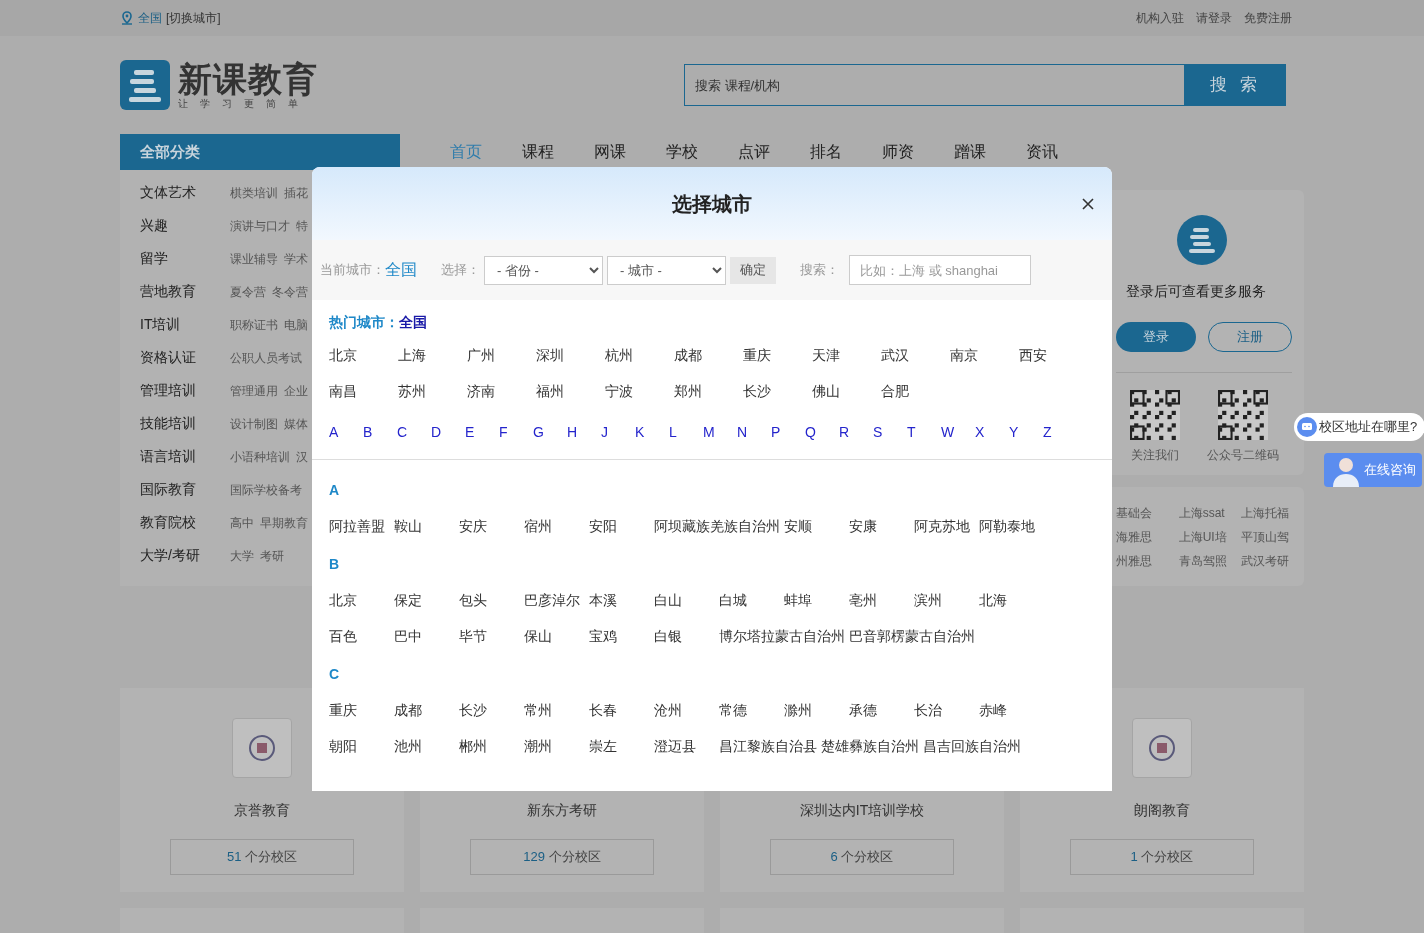 Image resolution: width=1424 pixels, height=933 pixels. I want to click on branch-count-button: 6 个分校区, so click(862, 857).